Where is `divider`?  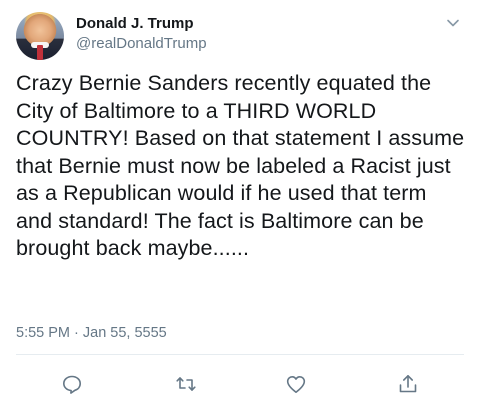 divider is located at coordinates (240, 354).